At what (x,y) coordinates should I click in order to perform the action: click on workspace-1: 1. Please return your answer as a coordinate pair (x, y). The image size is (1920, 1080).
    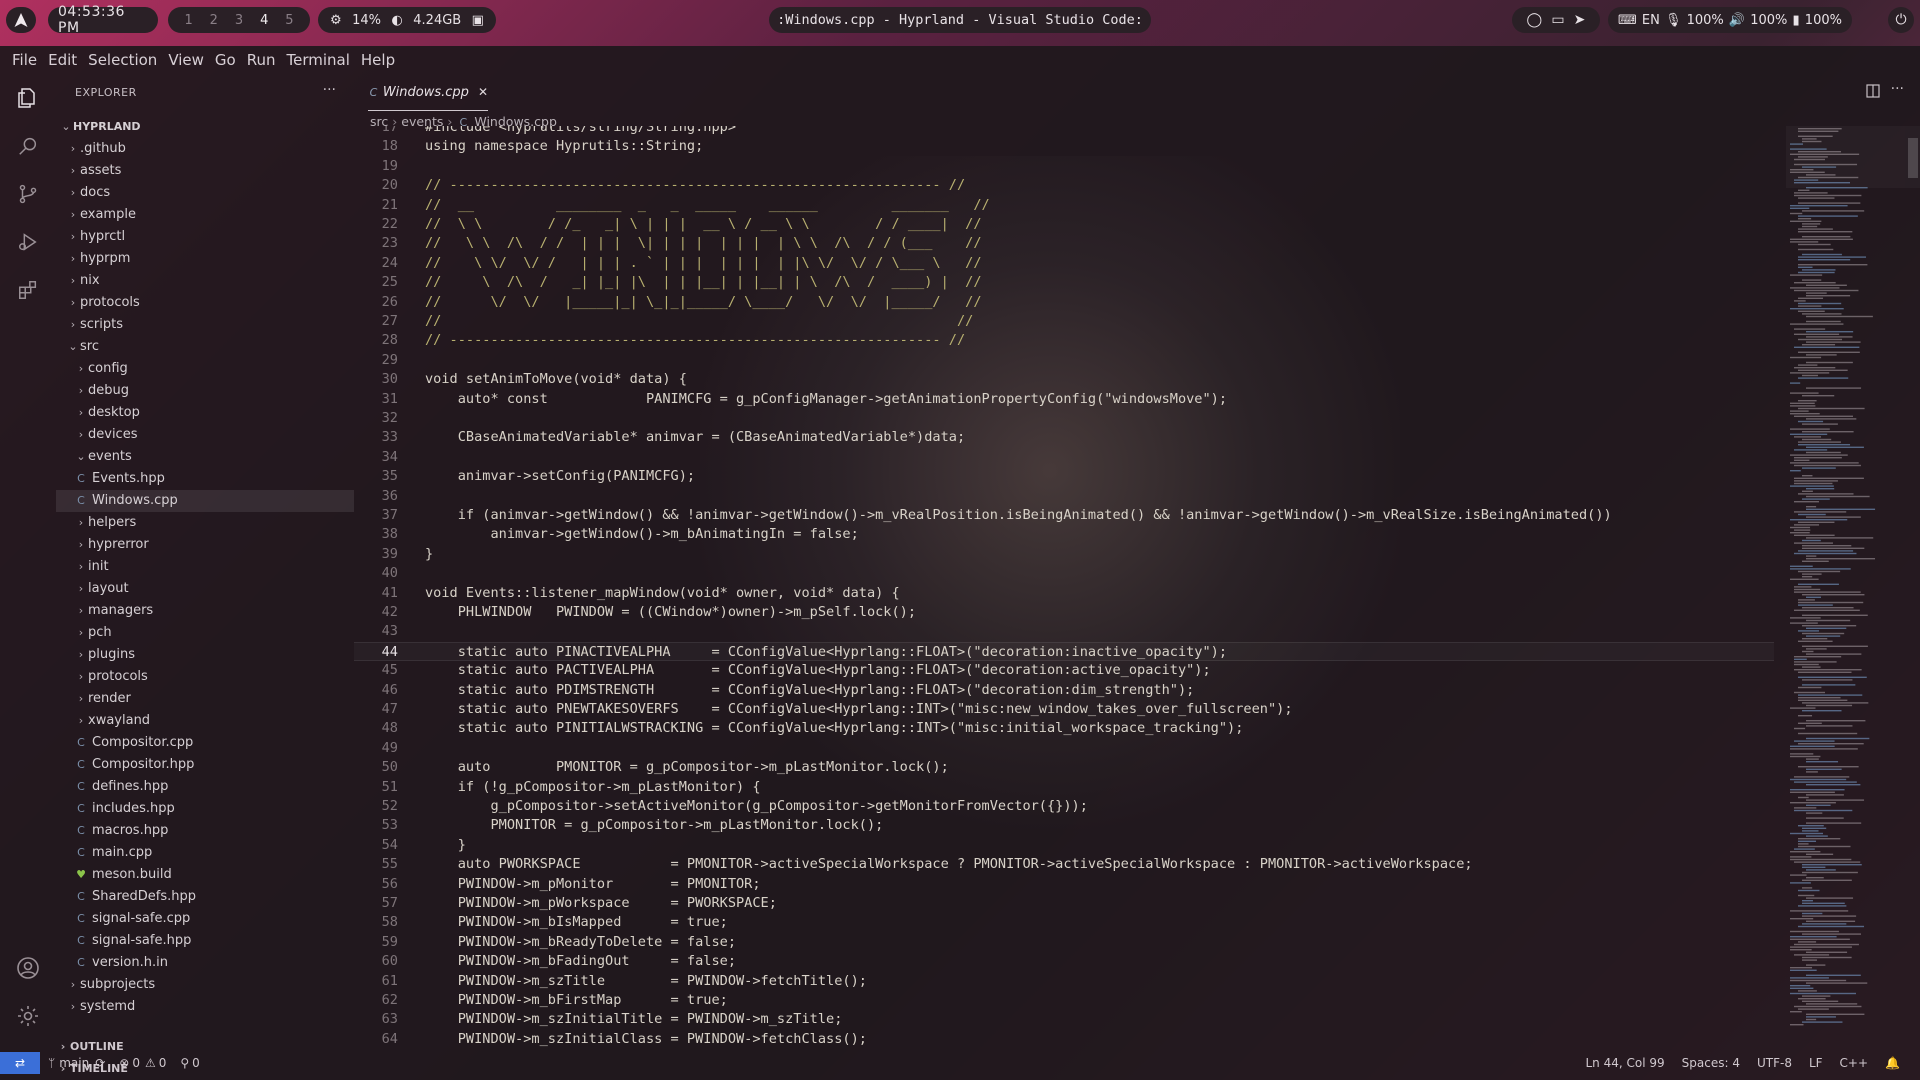
    Looking at the image, I should click on (188, 20).